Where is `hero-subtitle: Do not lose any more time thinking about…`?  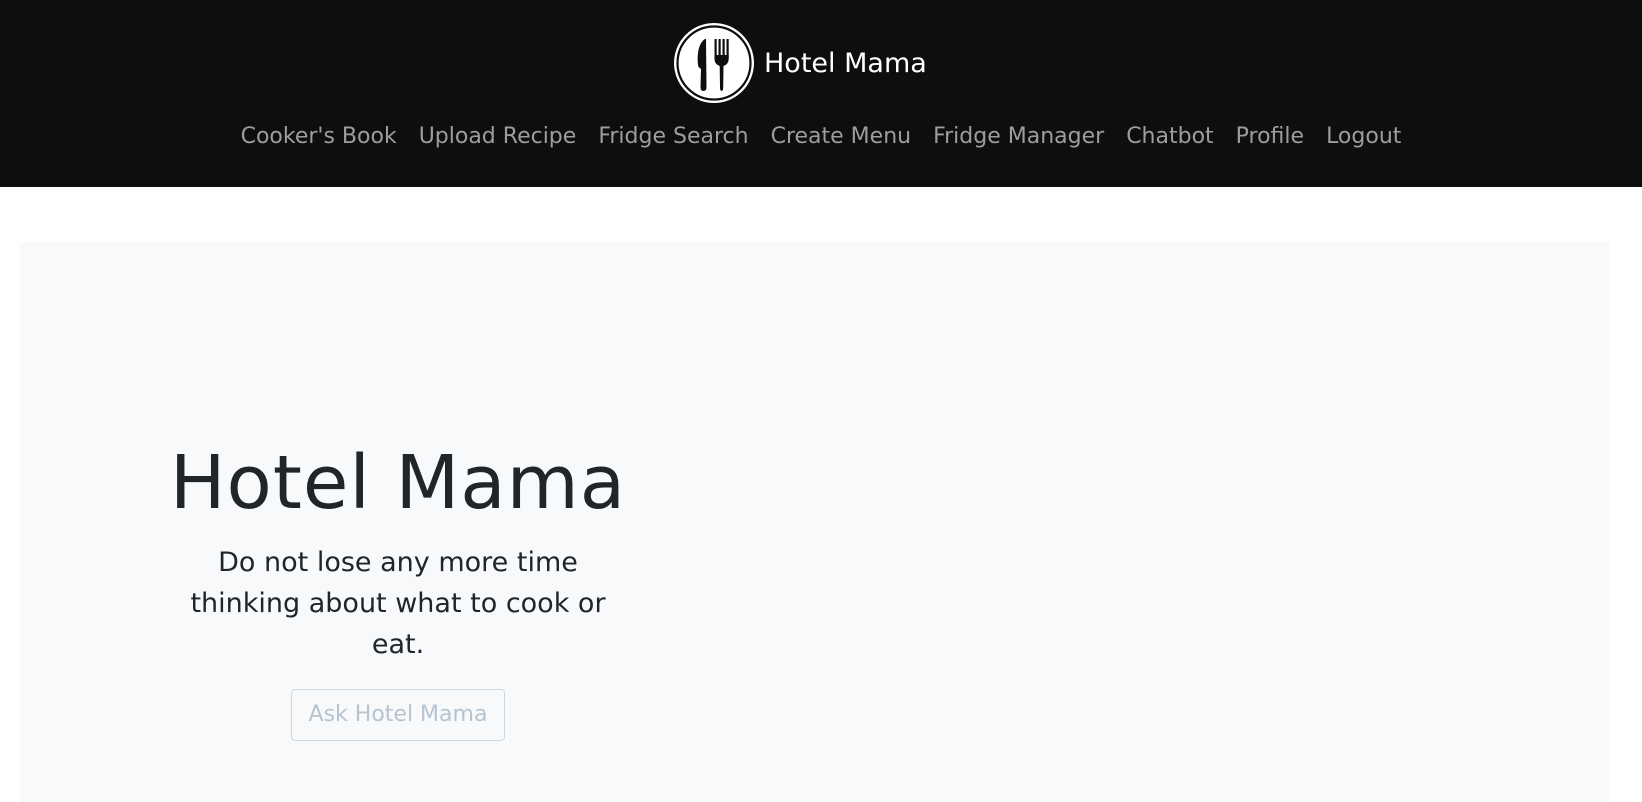 hero-subtitle: Do not lose any more time thinking about… is located at coordinates (398, 603).